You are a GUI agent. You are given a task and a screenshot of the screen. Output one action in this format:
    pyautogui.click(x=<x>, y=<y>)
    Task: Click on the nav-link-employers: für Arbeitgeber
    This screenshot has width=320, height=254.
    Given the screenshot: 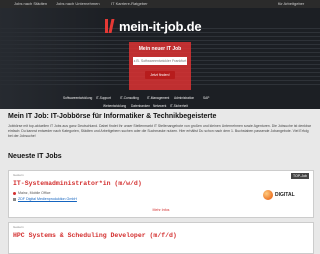 What is the action you would take?
    pyautogui.click(x=291, y=4)
    